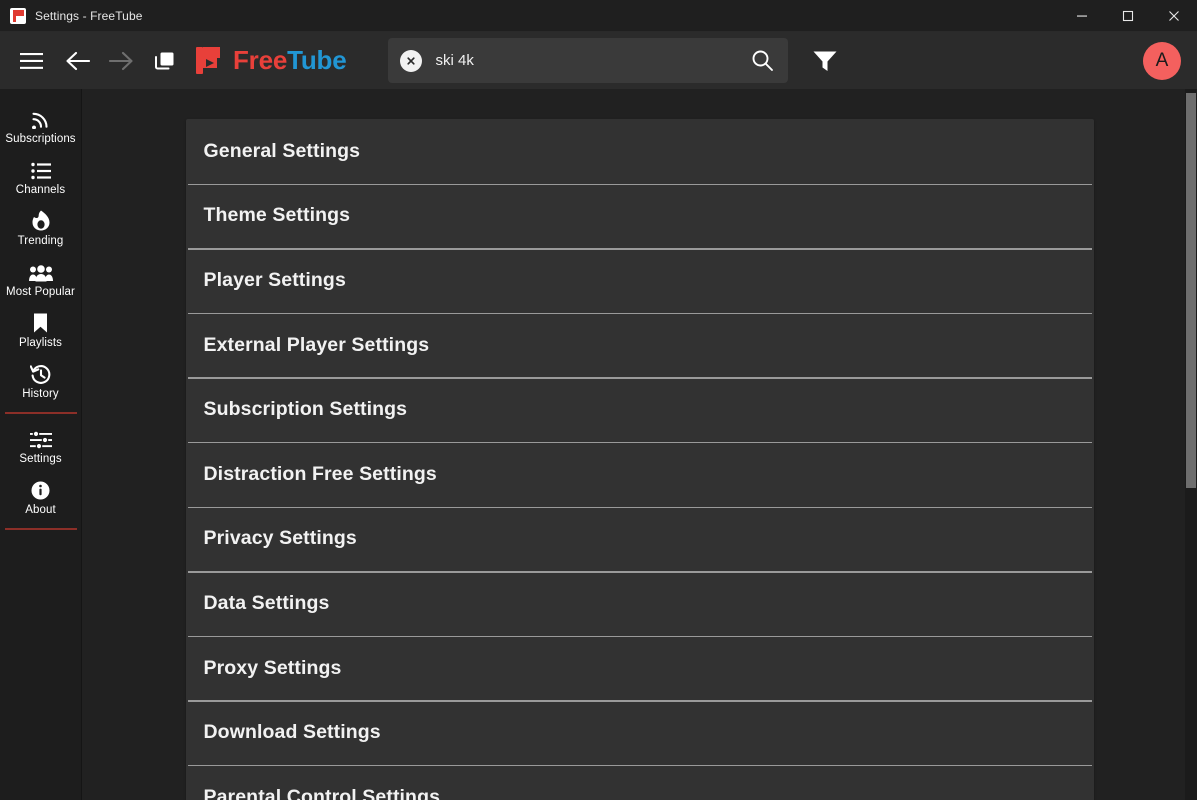 This screenshot has width=1197, height=800. Describe the element at coordinates (41, 529) in the screenshot. I see `sidebar-divider-bottom` at that location.